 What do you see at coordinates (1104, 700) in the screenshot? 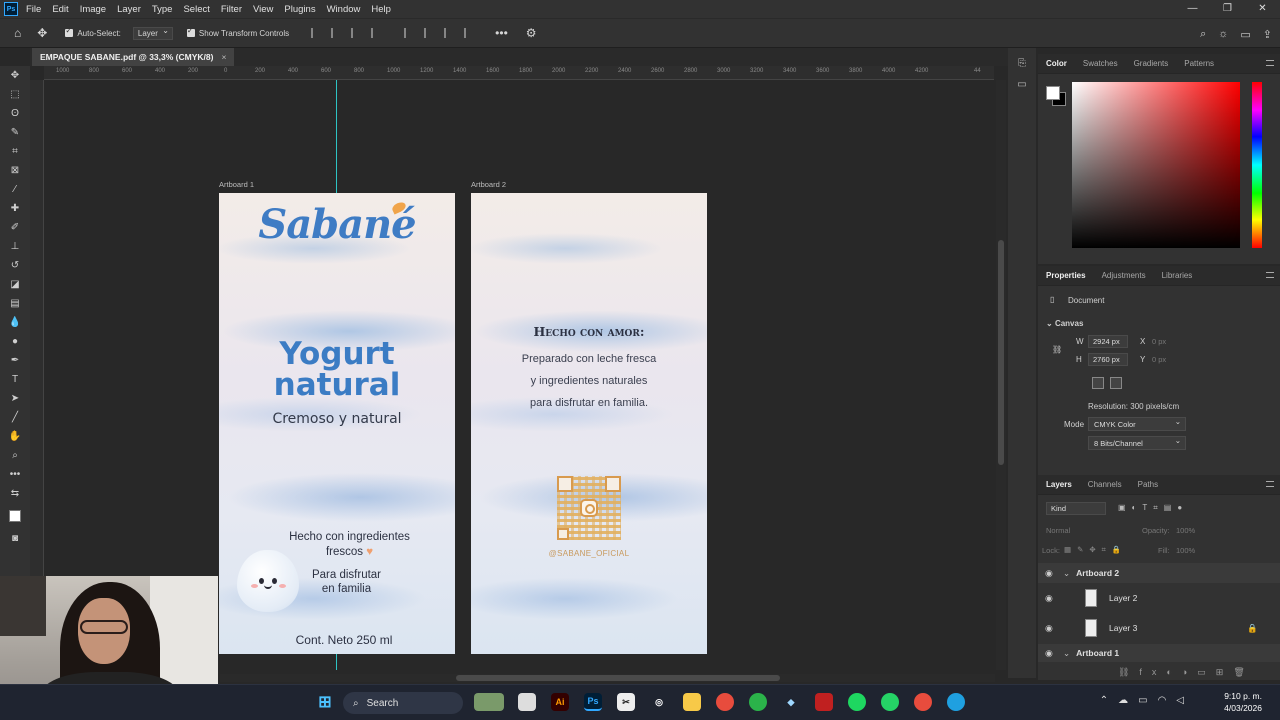
I see `chevron-up-icon: ⌃` at bounding box center [1104, 700].